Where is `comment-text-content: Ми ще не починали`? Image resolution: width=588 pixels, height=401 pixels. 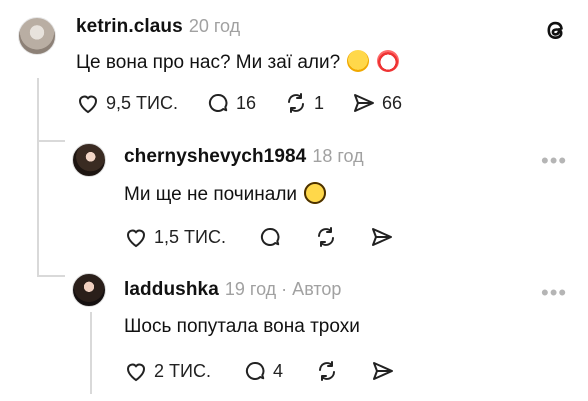 comment-text-content: Ми ще не починали is located at coordinates (211, 194).